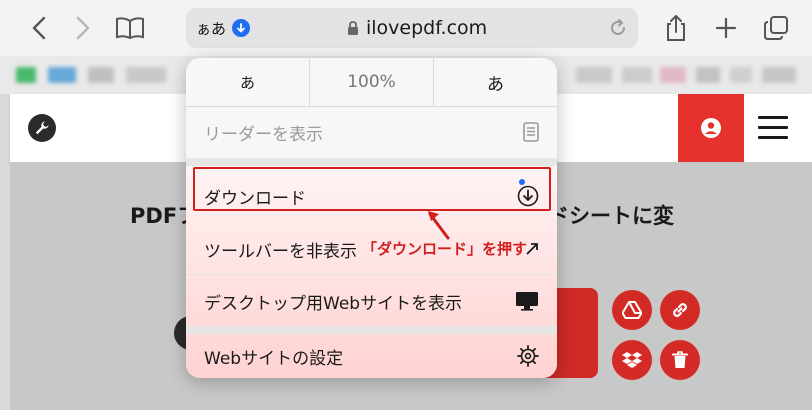 This screenshot has height=410, width=812. Describe the element at coordinates (42, 128) in the screenshot. I see `wrench-icon` at that location.